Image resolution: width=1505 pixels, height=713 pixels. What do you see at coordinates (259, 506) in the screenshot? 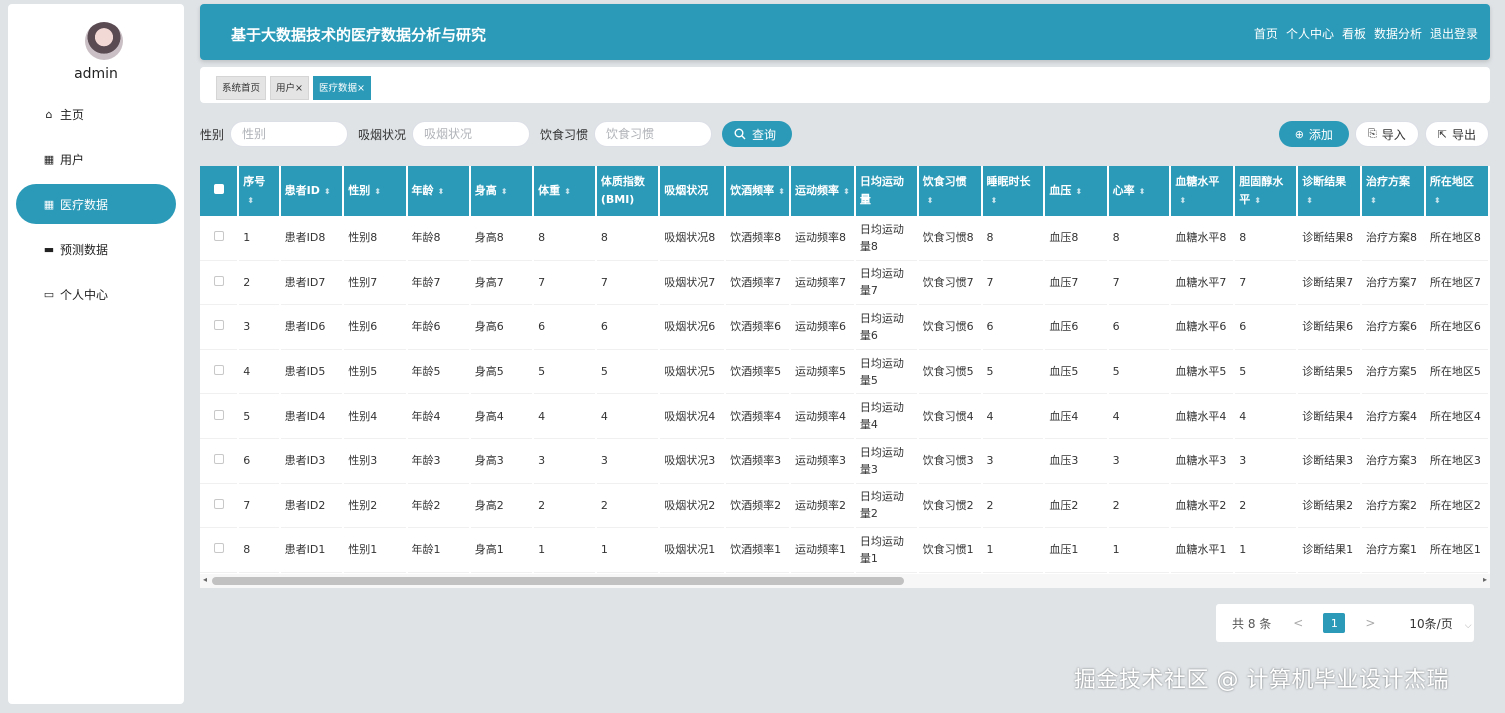
I see `table-cell: 7` at bounding box center [259, 506].